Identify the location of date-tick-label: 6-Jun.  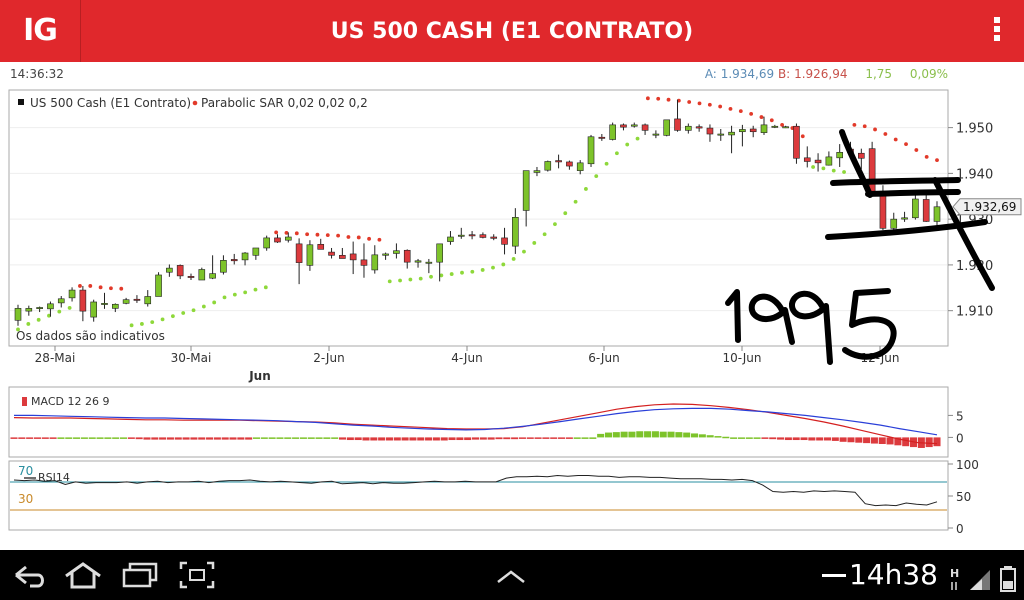
(603, 358).